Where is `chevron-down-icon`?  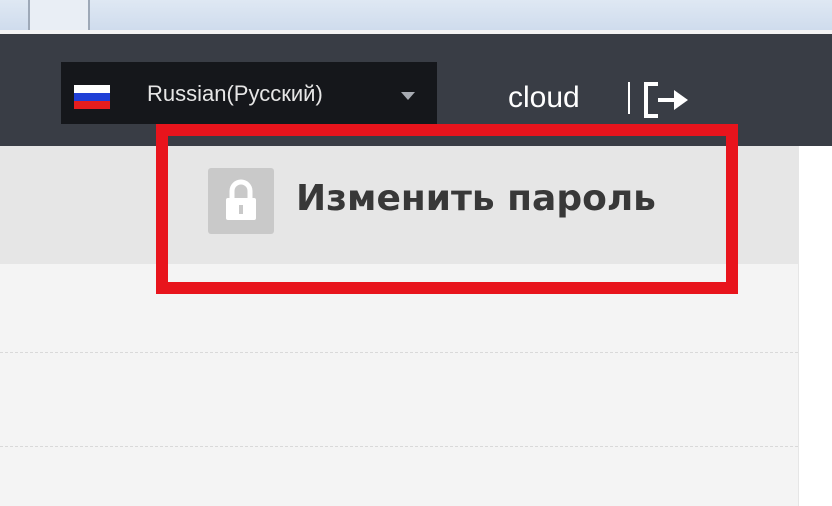
chevron-down-icon is located at coordinates (408, 96).